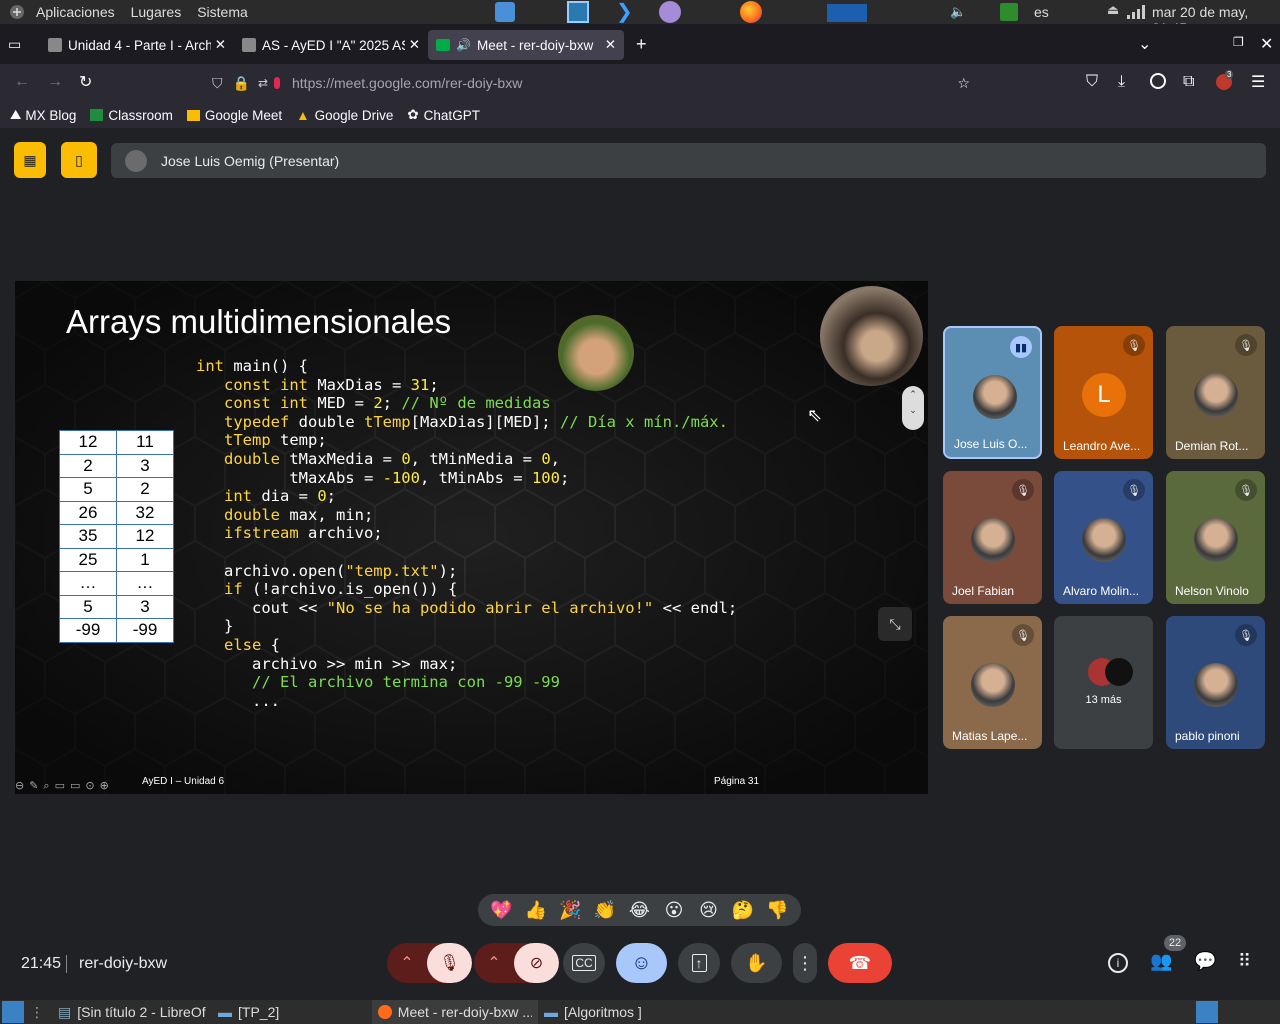 The height and width of the screenshot is (1024, 1280). Describe the element at coordinates (22, 82) in the screenshot. I see `back-icon: ←` at that location.